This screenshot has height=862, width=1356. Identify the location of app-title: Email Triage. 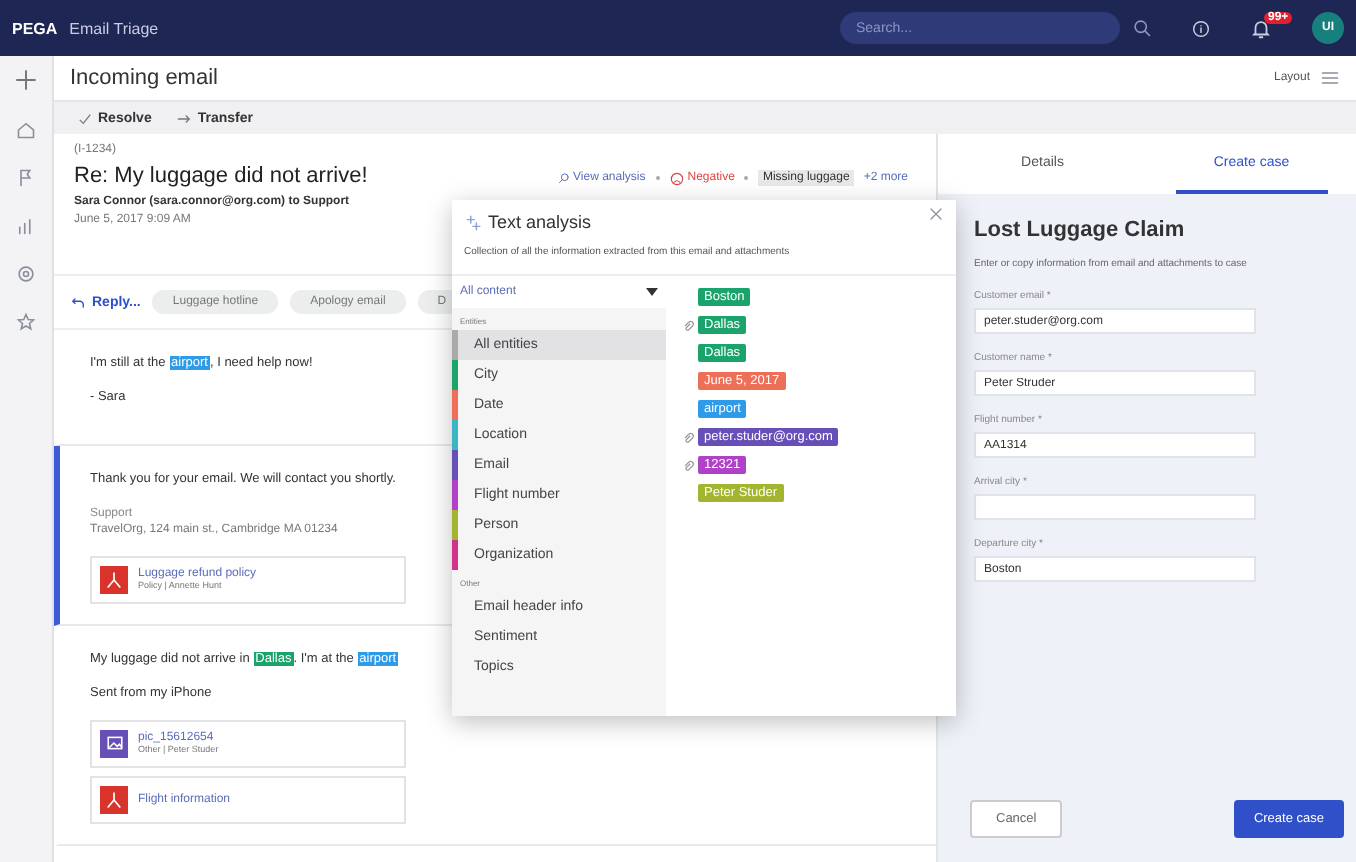
(114, 28).